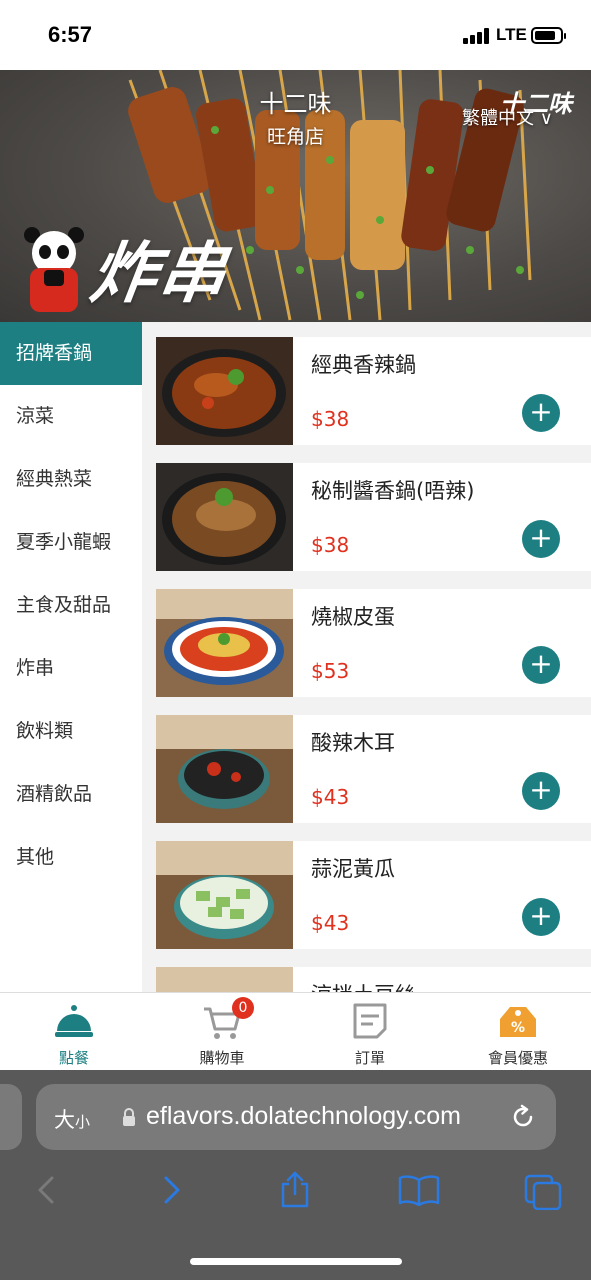 This screenshot has height=1280, width=591. I want to click on order-icon, so click(370, 1021).